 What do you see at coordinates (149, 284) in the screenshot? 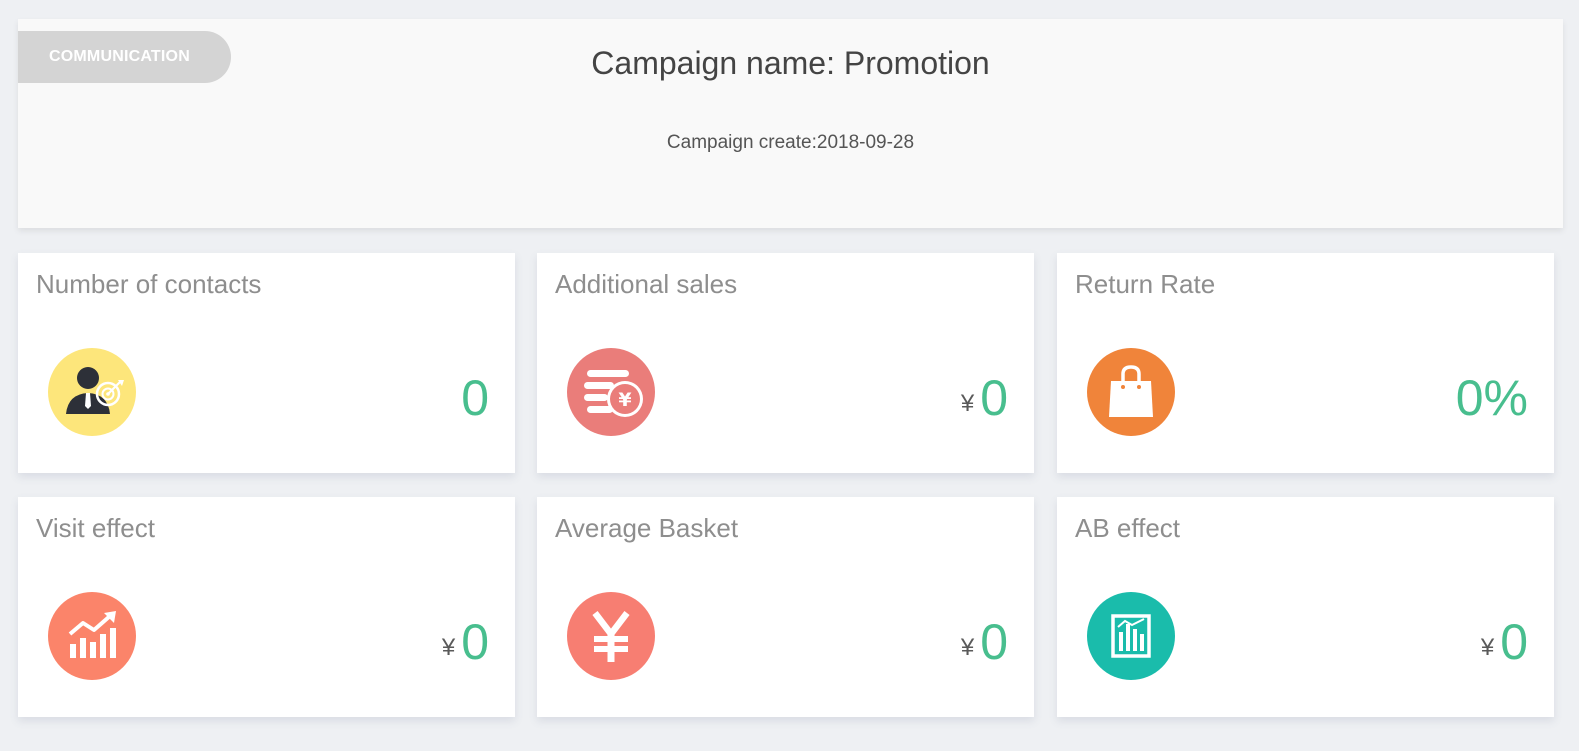
I see `card-title: Number of contacts` at bounding box center [149, 284].